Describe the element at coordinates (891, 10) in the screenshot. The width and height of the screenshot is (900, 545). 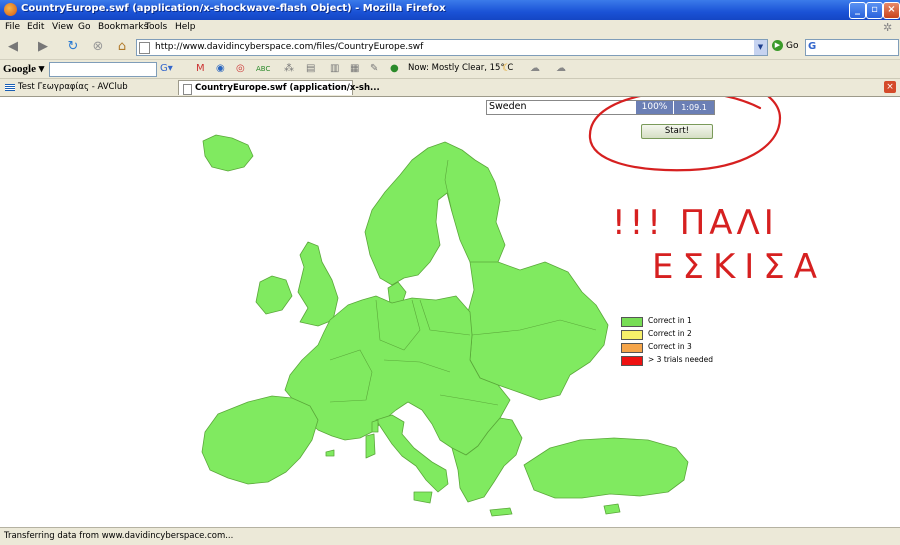
I see `close-button: ×` at that location.